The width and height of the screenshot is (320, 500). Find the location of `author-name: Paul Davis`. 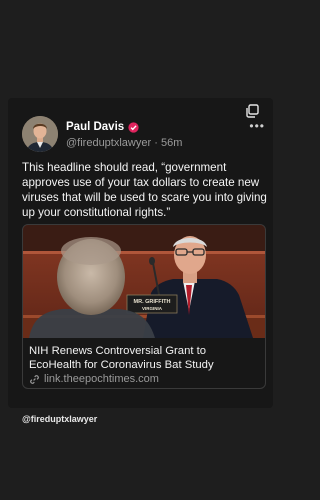

author-name: Paul Davis is located at coordinates (95, 127).